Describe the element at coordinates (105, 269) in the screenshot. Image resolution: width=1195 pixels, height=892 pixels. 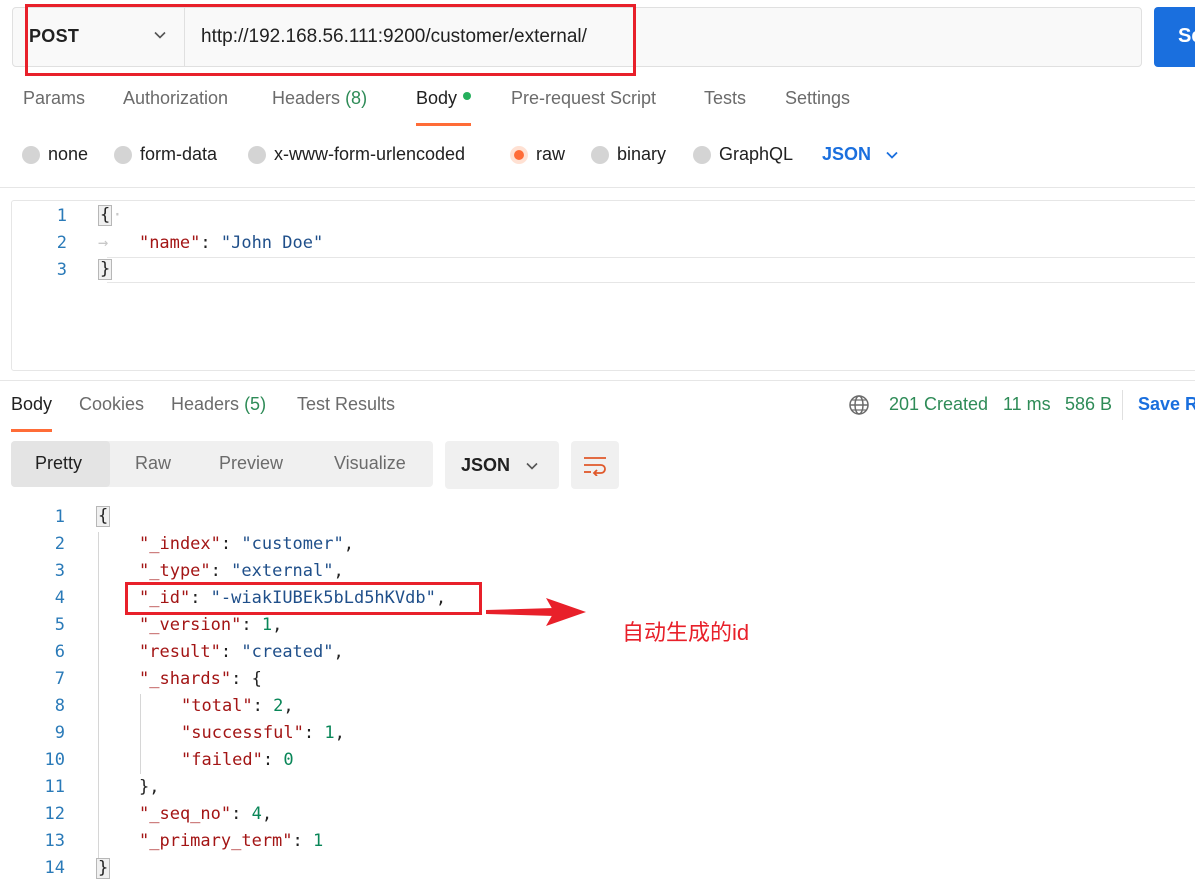
I see `matched-brace: }` at that location.